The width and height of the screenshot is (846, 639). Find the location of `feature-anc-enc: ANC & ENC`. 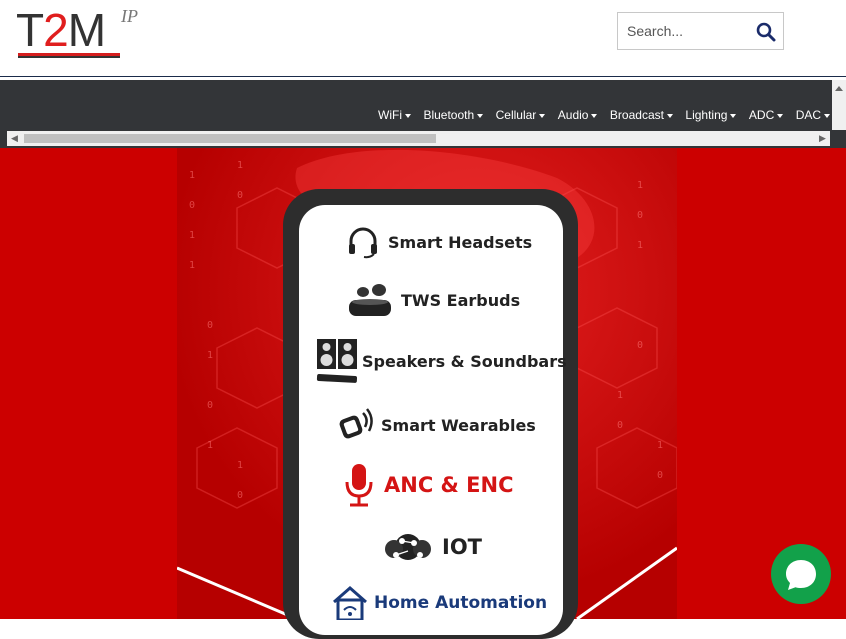

feature-anc-enc: ANC & ENC is located at coordinates (429, 485).